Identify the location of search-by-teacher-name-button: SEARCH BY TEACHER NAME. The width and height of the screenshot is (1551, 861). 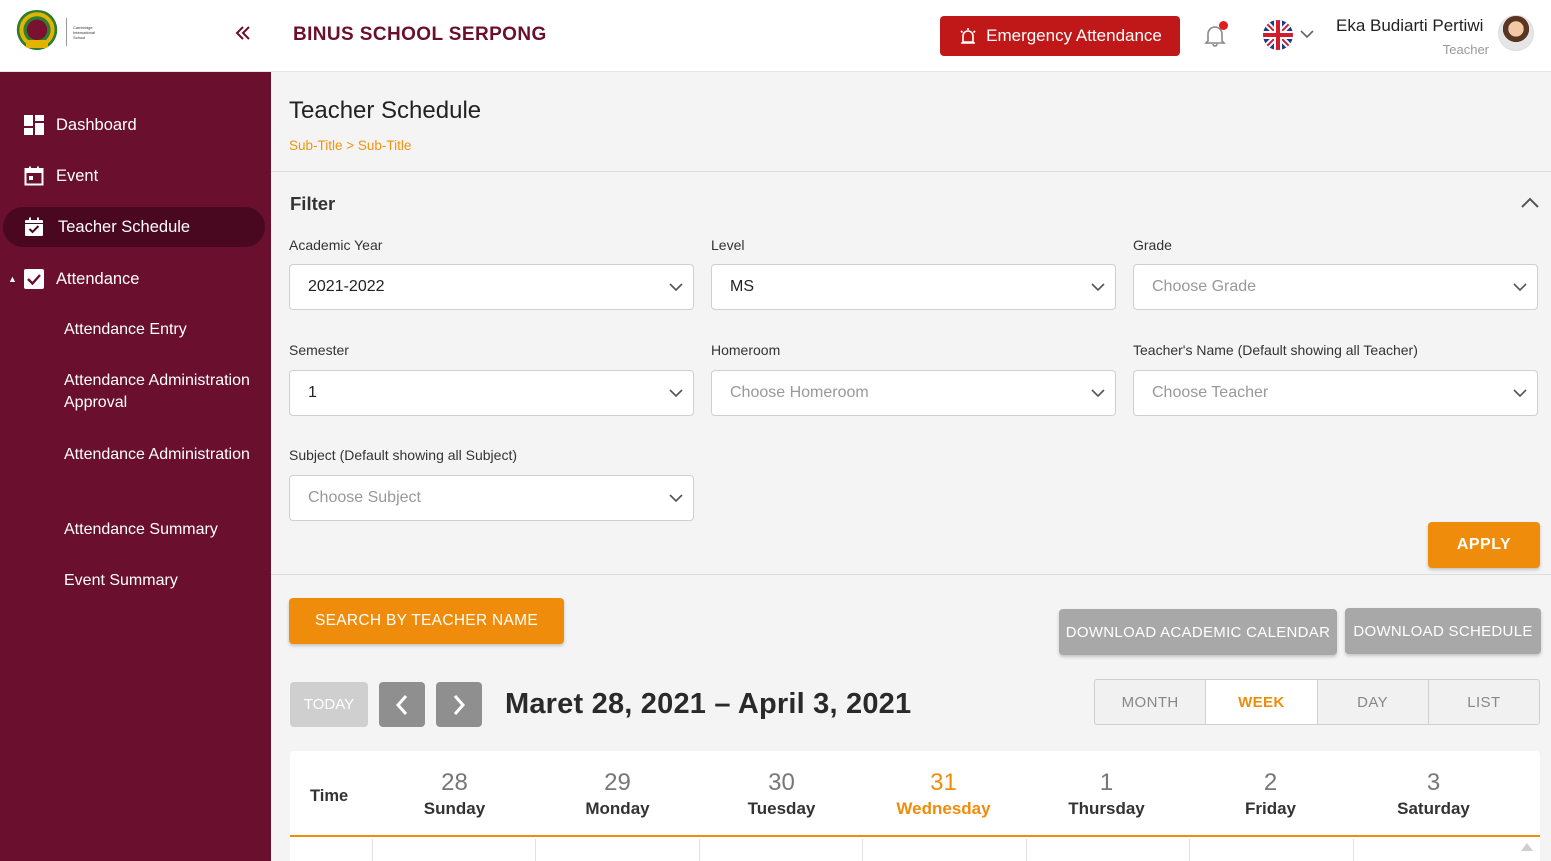
(426, 621).